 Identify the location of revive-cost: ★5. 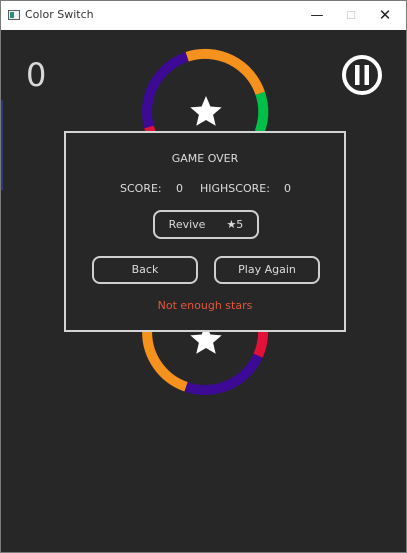
(235, 224).